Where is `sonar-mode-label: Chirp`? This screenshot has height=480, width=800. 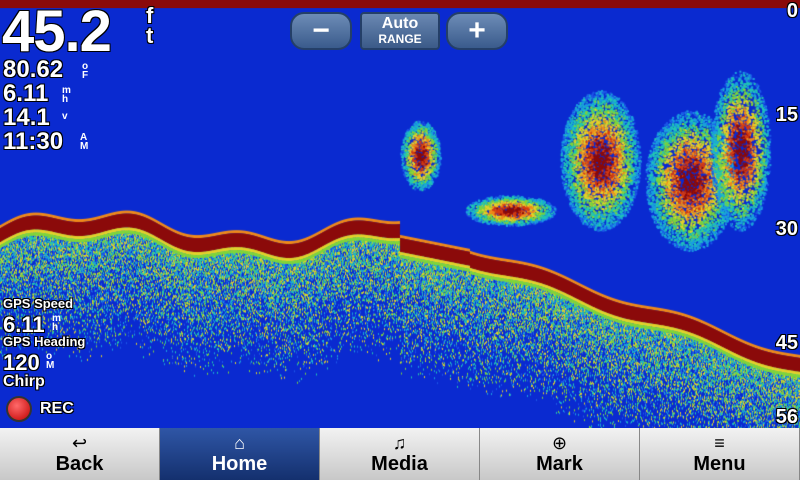
sonar-mode-label: Chirp is located at coordinates (24, 381).